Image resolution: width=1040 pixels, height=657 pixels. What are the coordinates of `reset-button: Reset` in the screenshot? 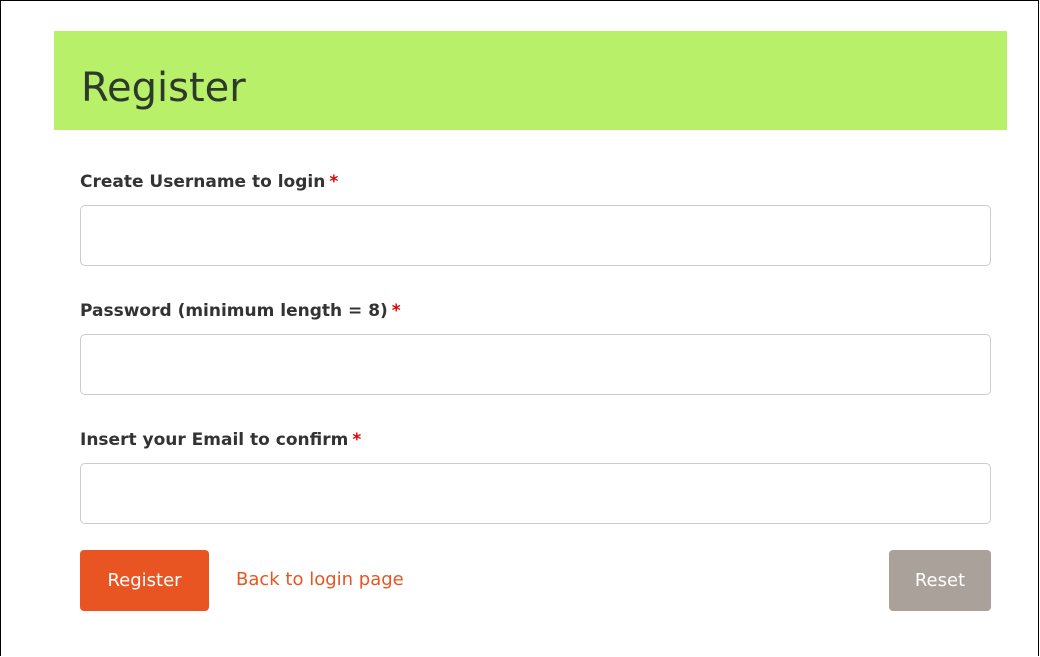 It's located at (940, 580).